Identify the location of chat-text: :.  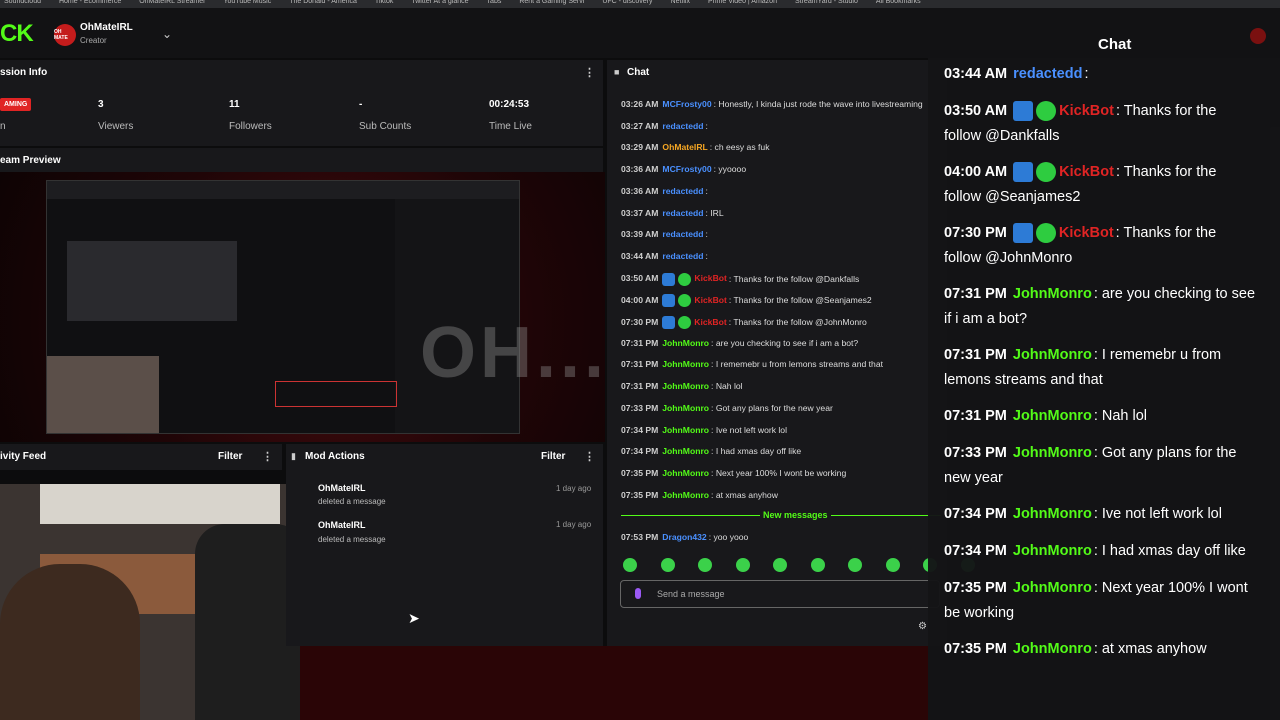
(706, 125).